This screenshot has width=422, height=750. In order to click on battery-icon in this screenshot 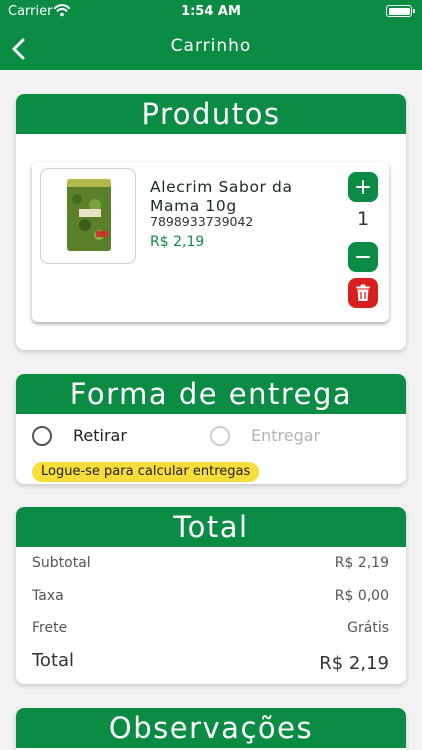, I will do `click(400, 11)`.